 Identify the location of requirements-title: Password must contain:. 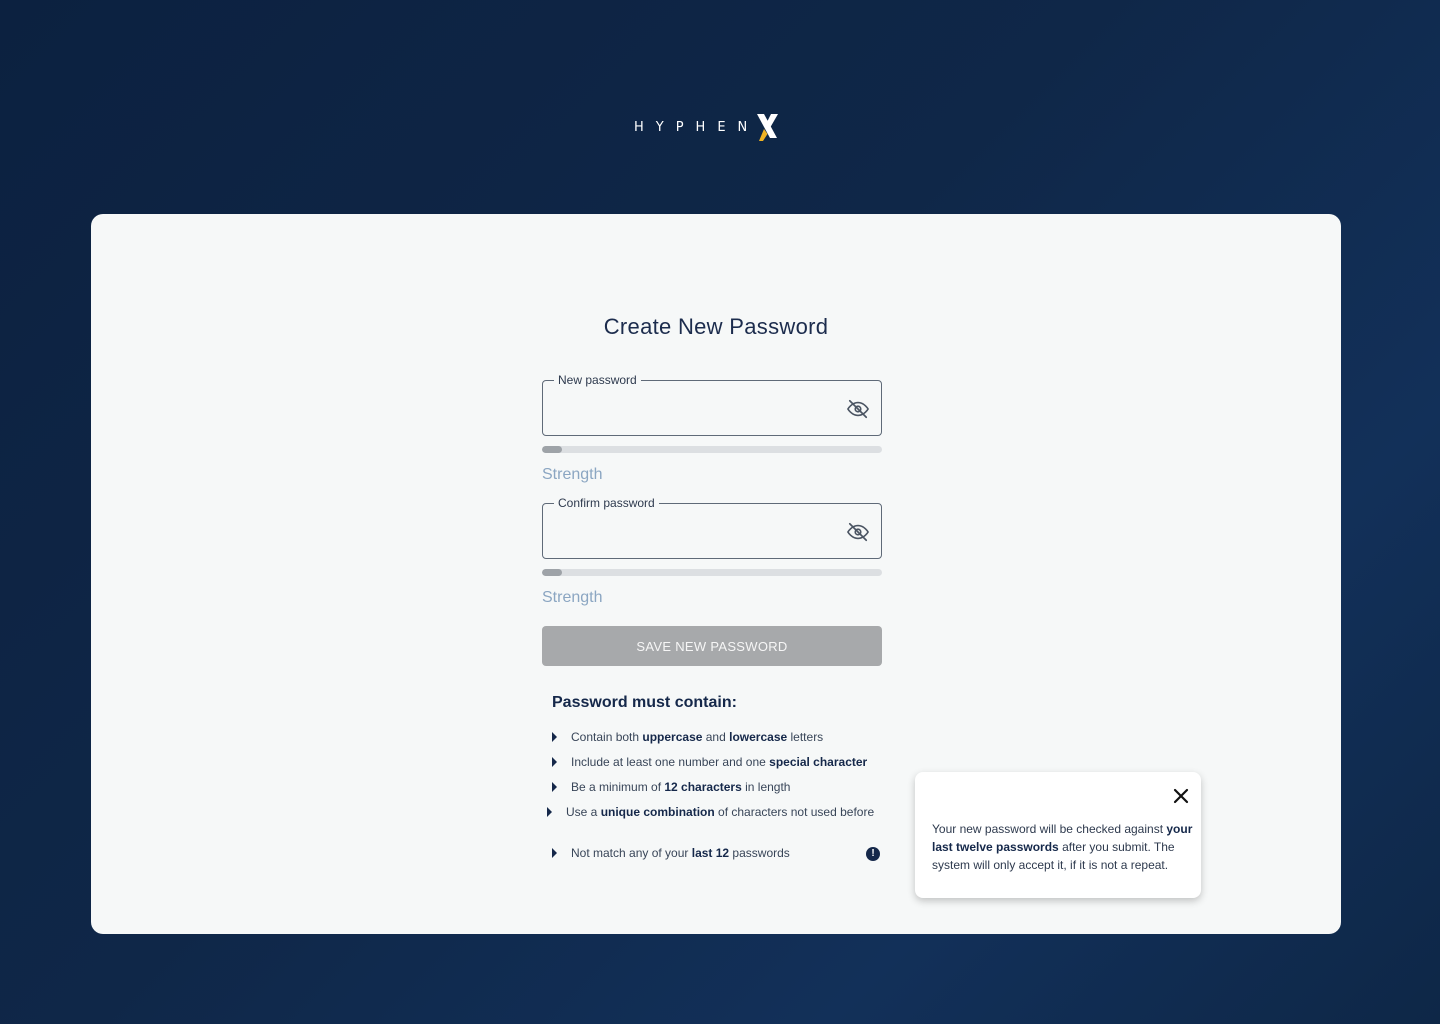
(644, 702).